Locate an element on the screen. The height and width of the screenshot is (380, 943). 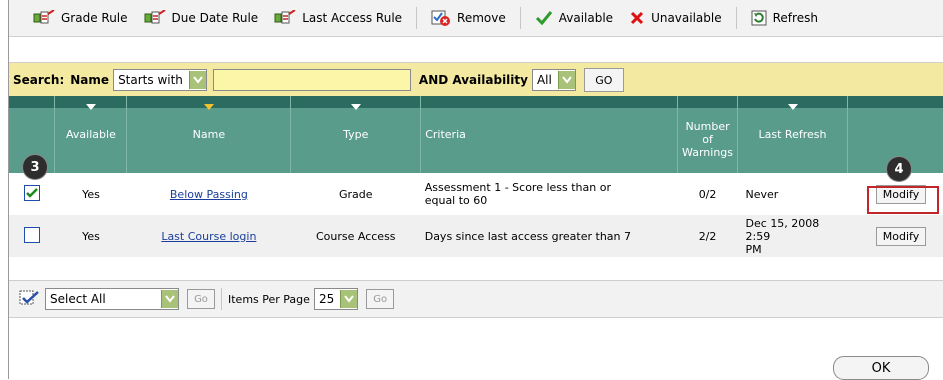
refresh-button: Refresh is located at coordinates (784, 18).